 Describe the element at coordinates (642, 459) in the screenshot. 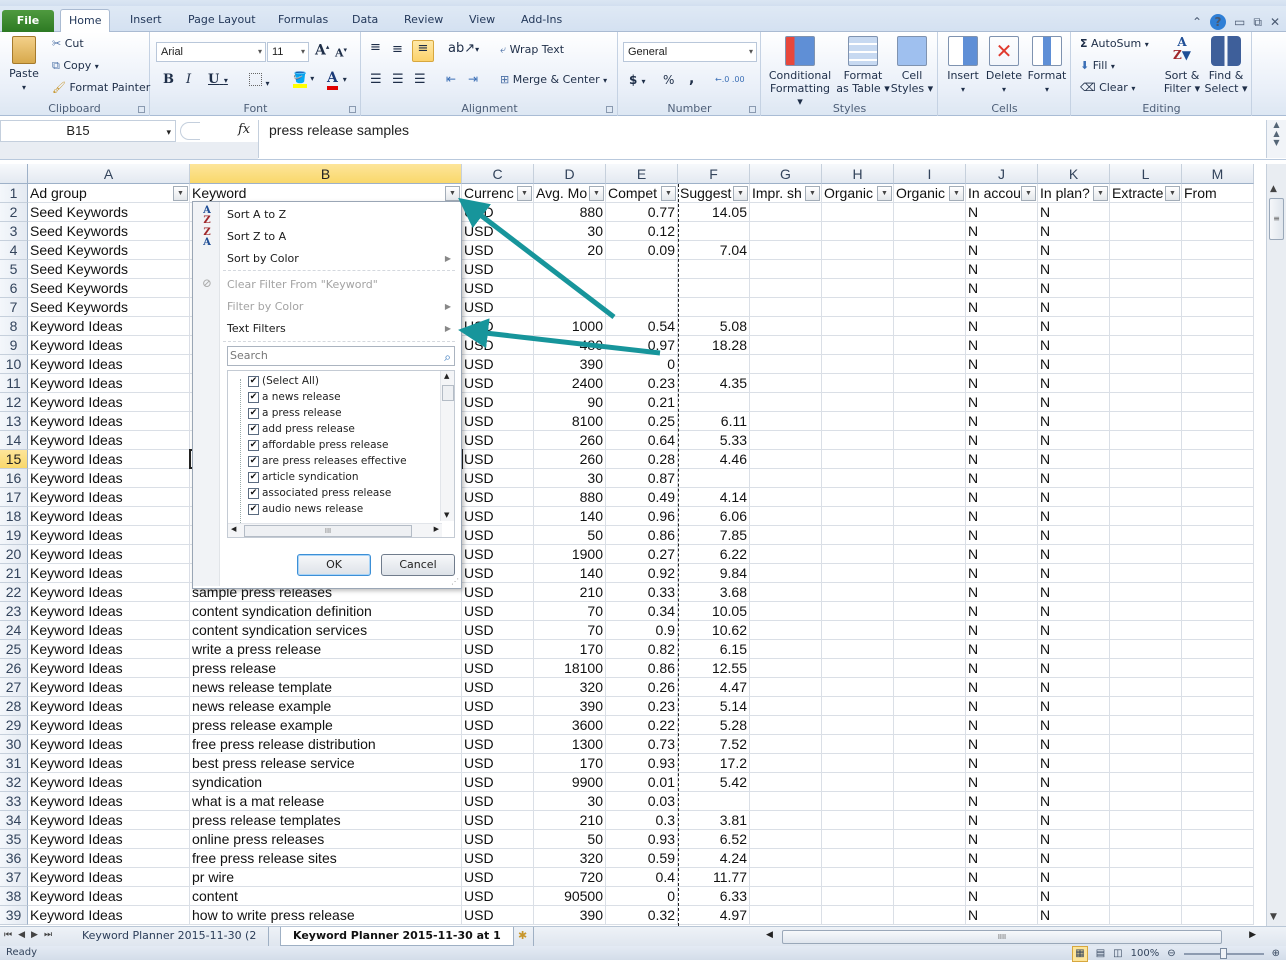

I see `table-cell: 0.28` at that location.